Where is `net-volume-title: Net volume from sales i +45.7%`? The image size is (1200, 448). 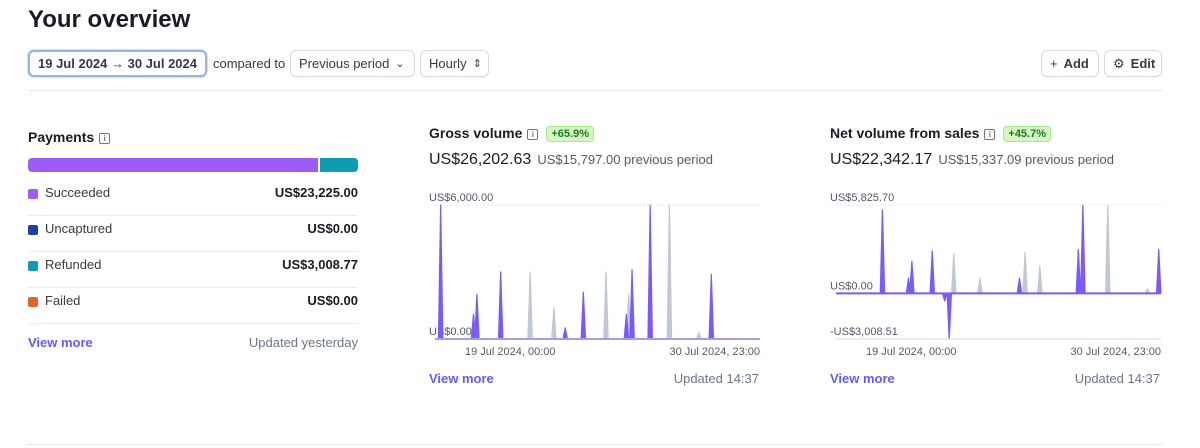 net-volume-title: Net volume from sales i +45.7% is located at coordinates (941, 133).